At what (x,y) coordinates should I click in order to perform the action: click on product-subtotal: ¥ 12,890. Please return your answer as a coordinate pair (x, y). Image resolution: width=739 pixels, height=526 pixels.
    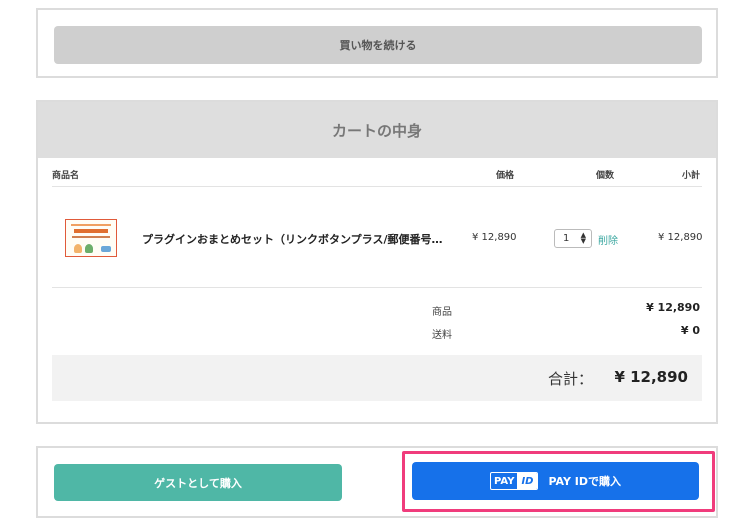
    Looking at the image, I should click on (680, 237).